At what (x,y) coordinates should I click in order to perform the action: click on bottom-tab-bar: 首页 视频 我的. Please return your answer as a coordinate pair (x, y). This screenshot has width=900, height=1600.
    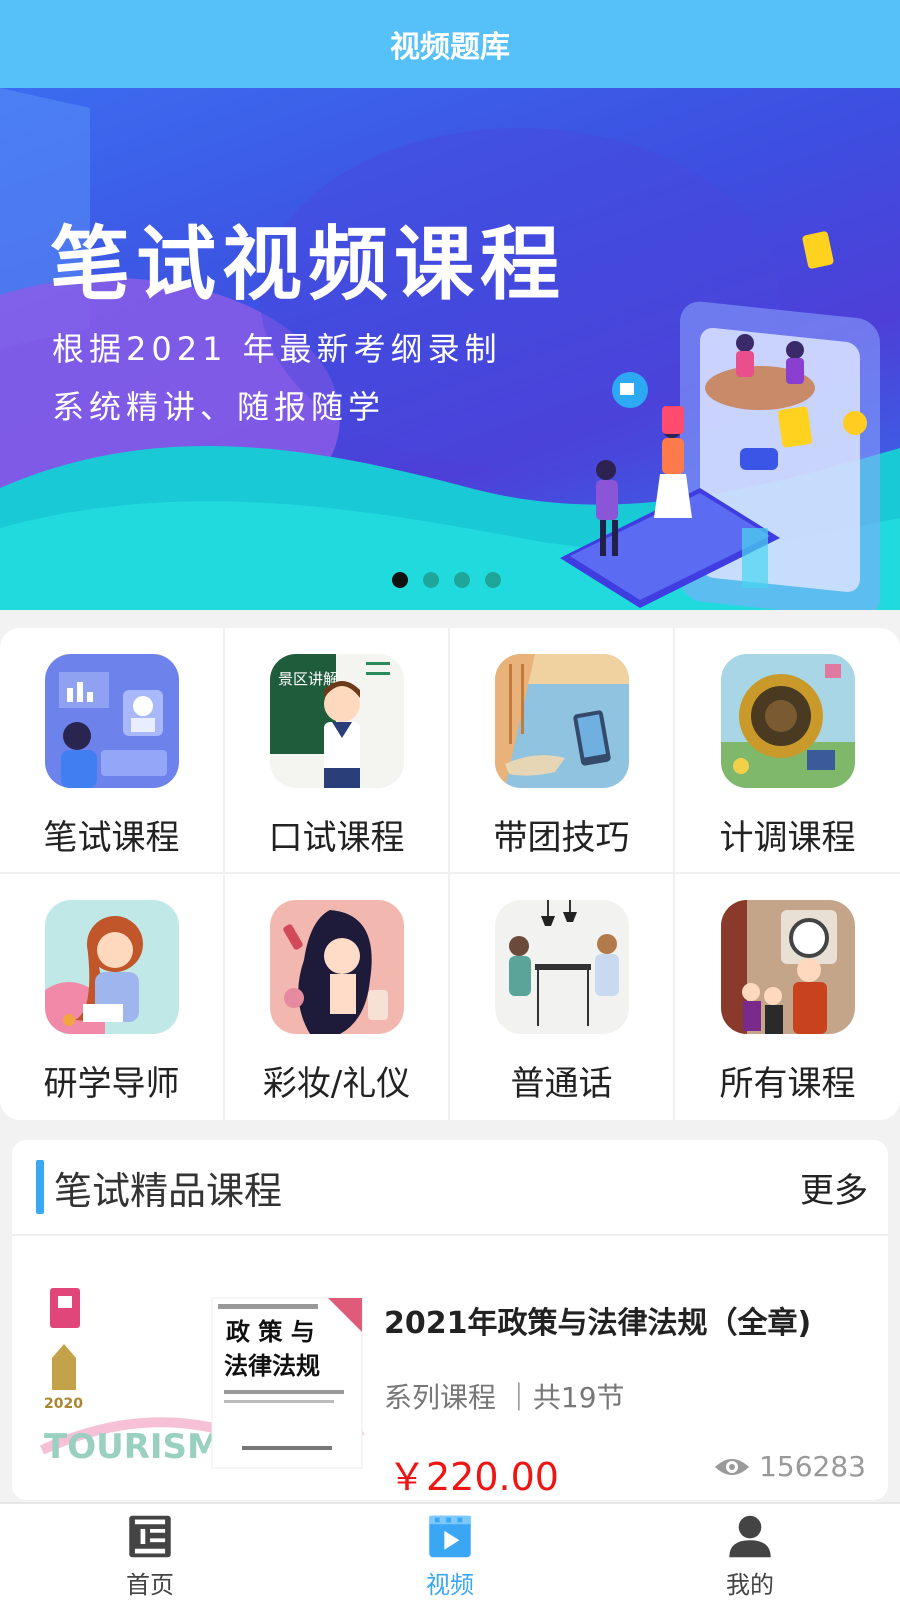
    Looking at the image, I should click on (450, 1551).